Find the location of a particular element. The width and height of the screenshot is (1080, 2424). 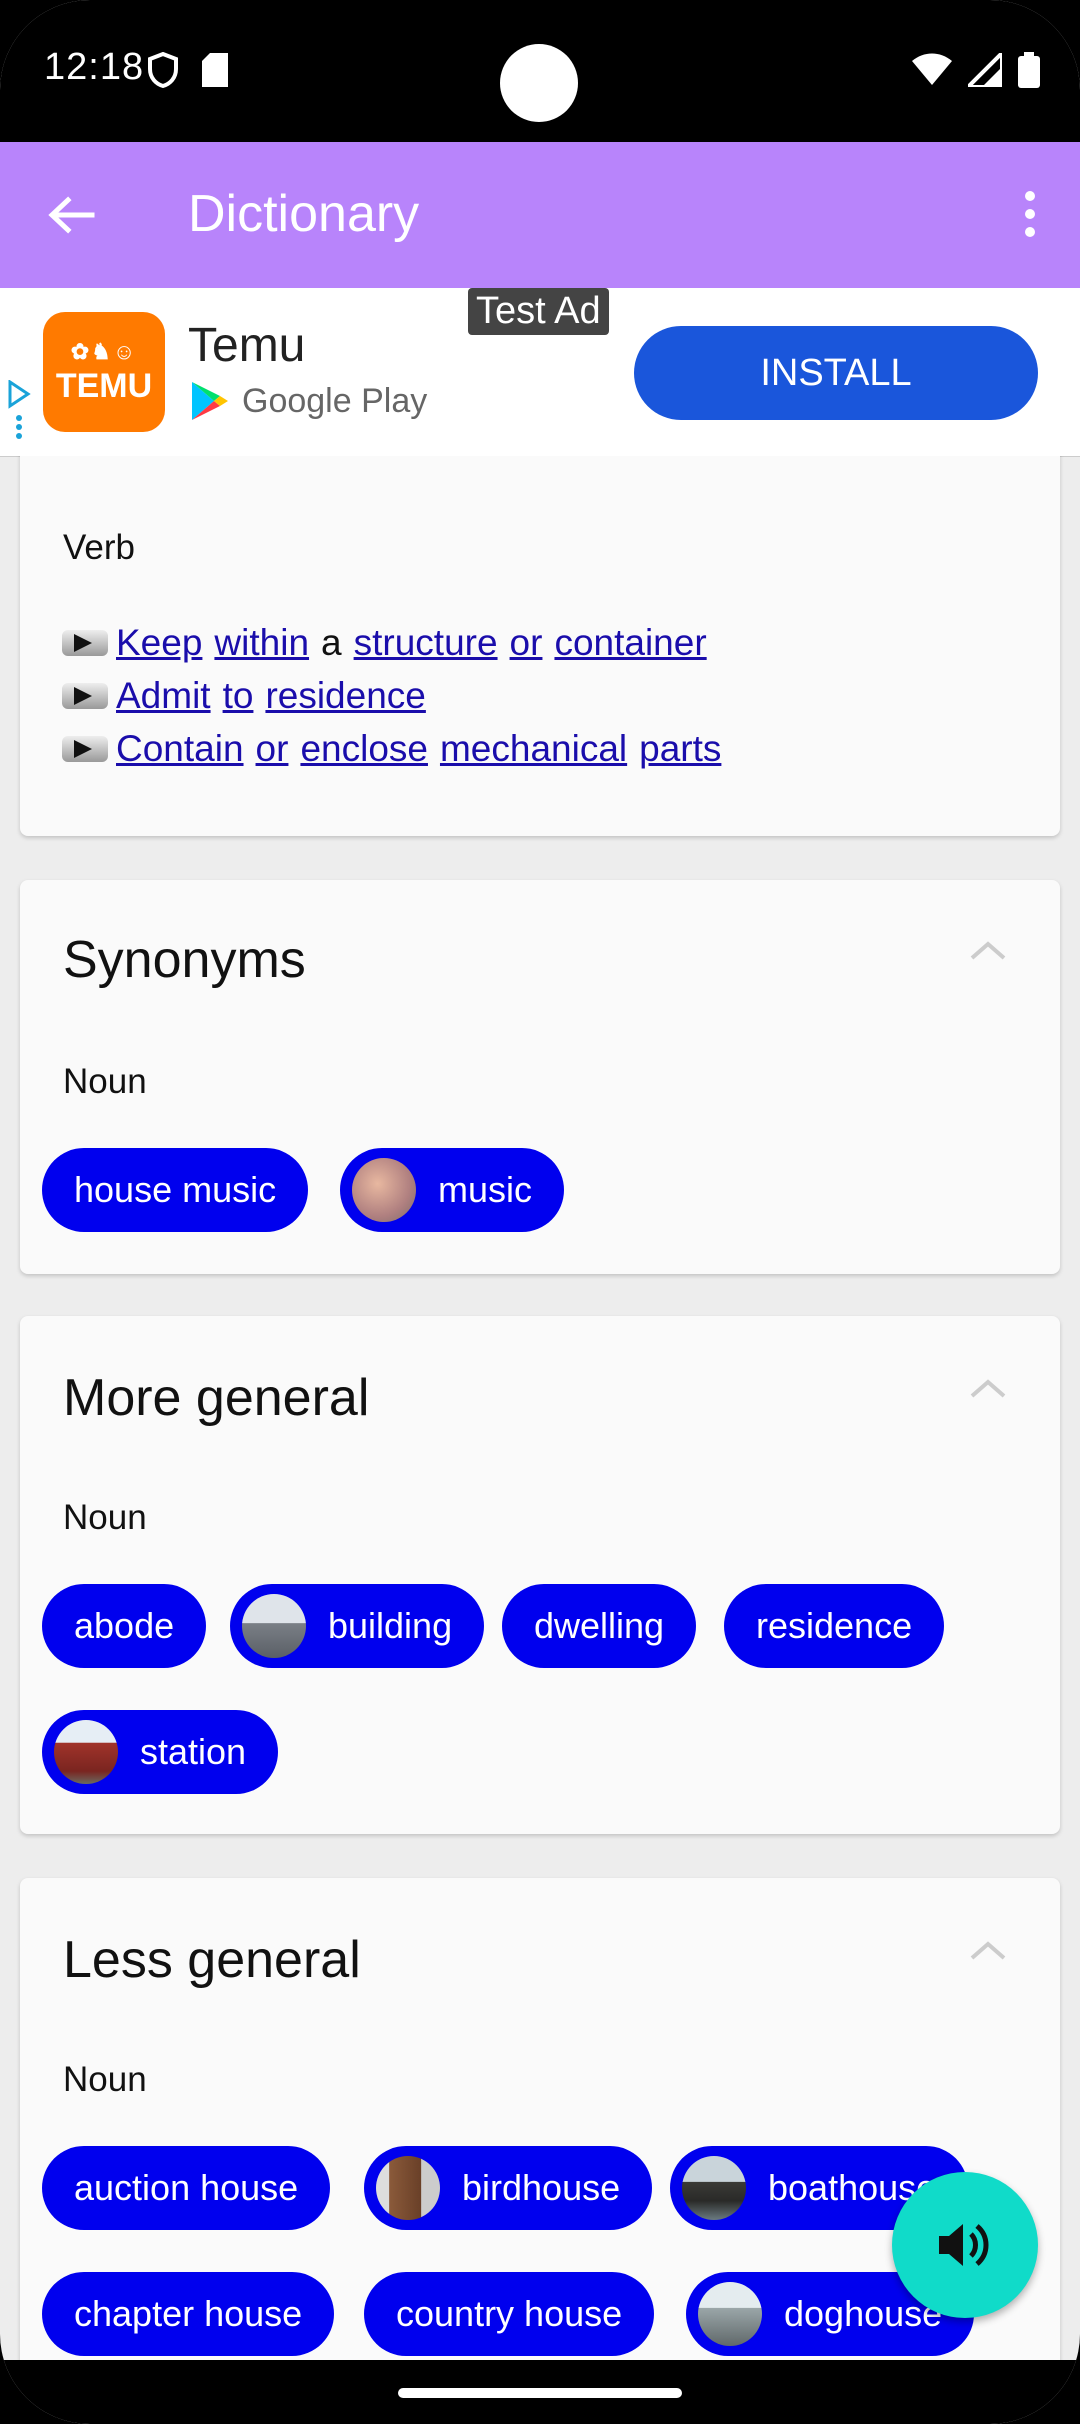

definition-word: container is located at coordinates (630, 643).